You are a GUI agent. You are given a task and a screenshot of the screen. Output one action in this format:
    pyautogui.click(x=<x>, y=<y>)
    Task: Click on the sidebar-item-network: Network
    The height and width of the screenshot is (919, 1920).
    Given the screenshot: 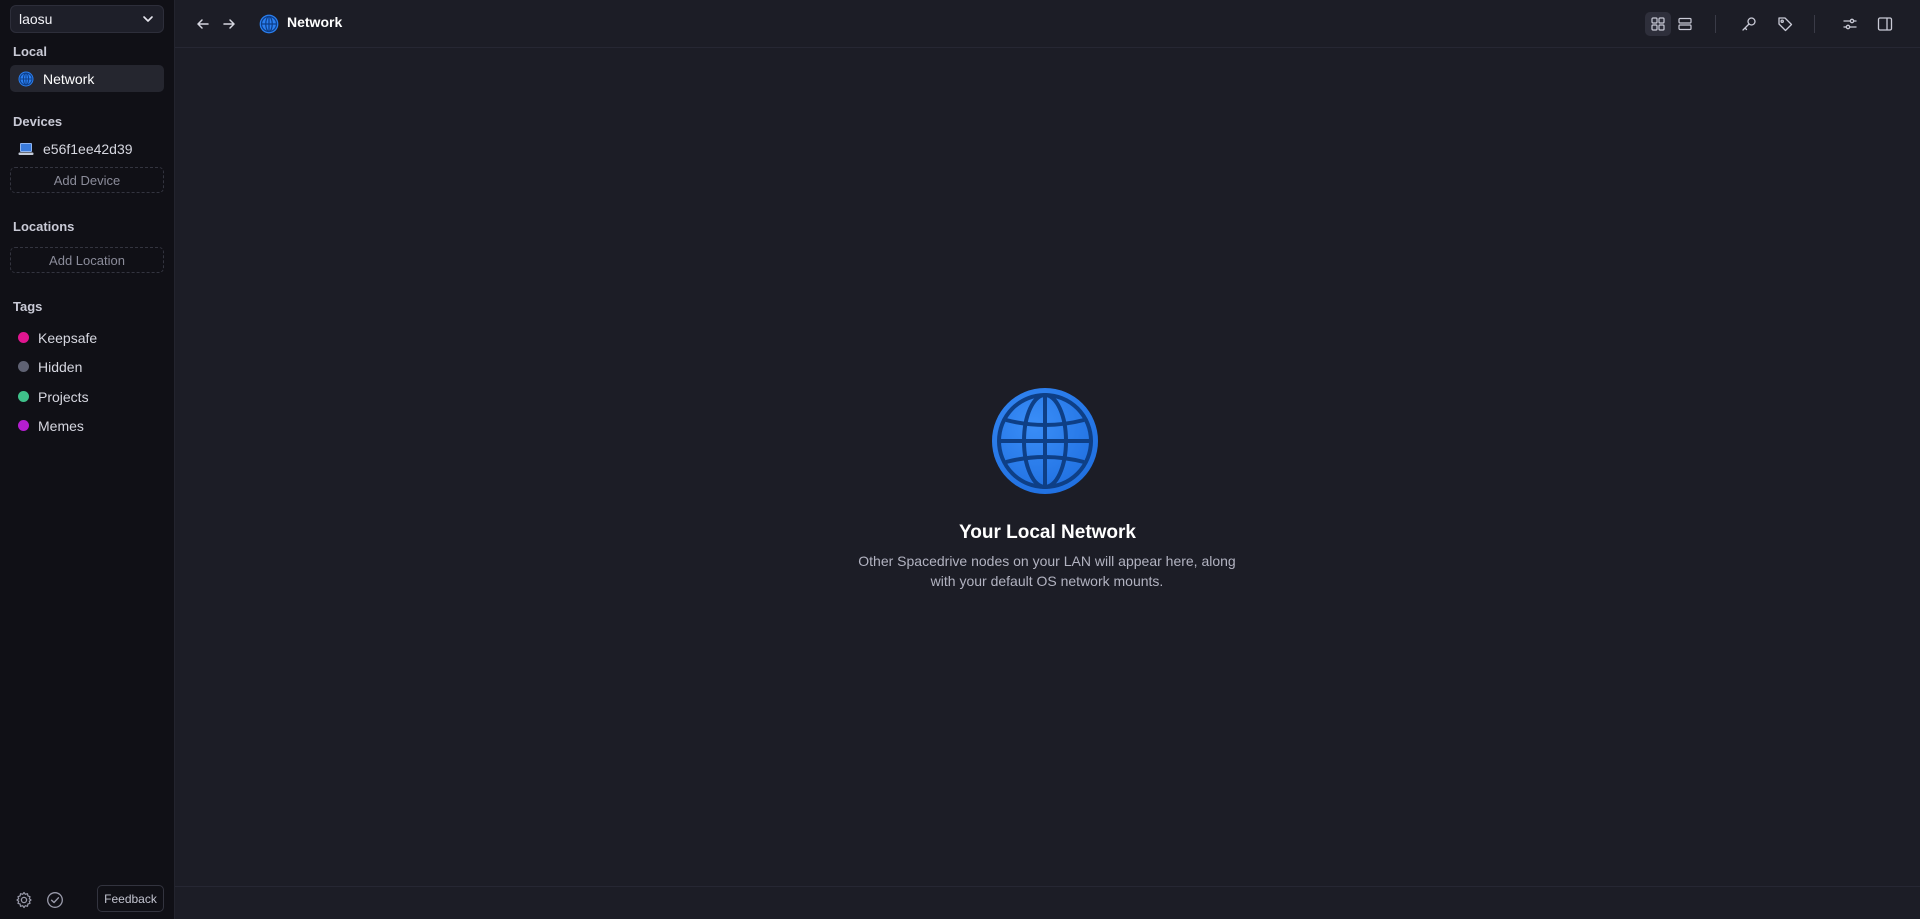 What is the action you would take?
    pyautogui.click(x=87, y=78)
    